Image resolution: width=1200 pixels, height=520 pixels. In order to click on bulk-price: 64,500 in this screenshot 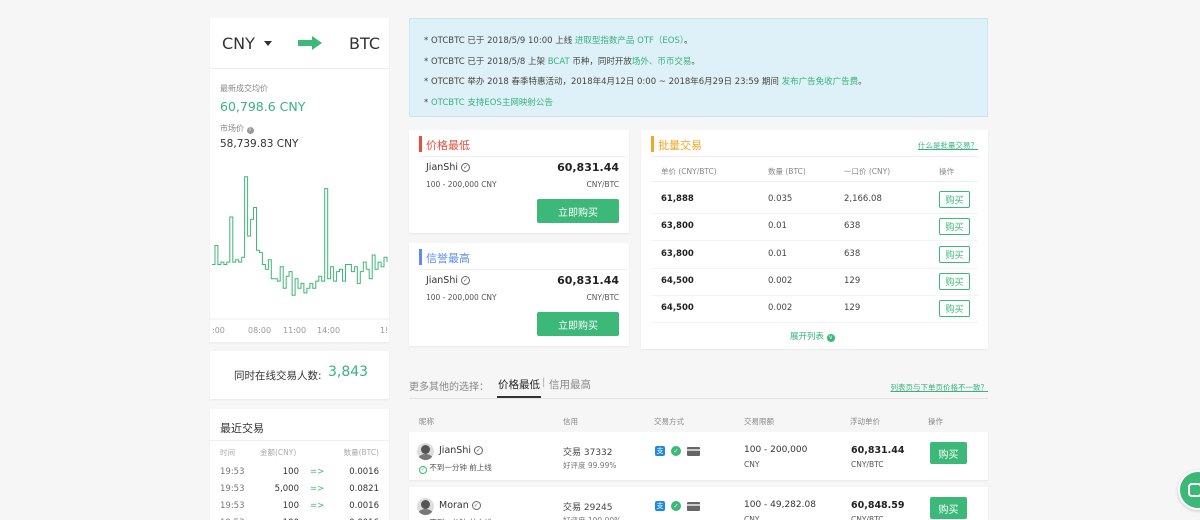, I will do `click(677, 280)`.